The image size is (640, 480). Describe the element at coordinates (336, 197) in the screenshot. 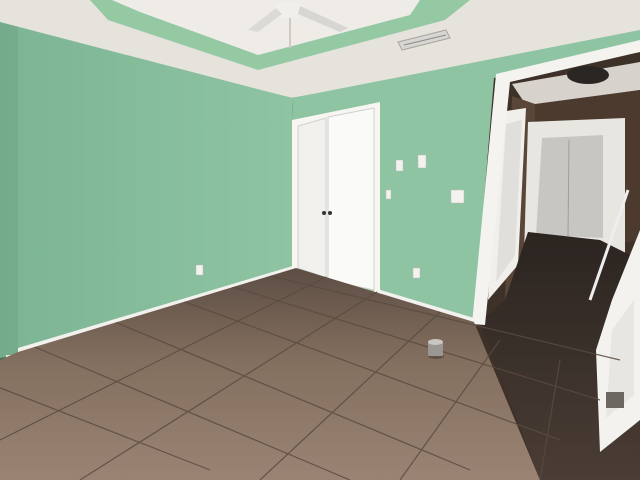

I see `closet-door` at that location.